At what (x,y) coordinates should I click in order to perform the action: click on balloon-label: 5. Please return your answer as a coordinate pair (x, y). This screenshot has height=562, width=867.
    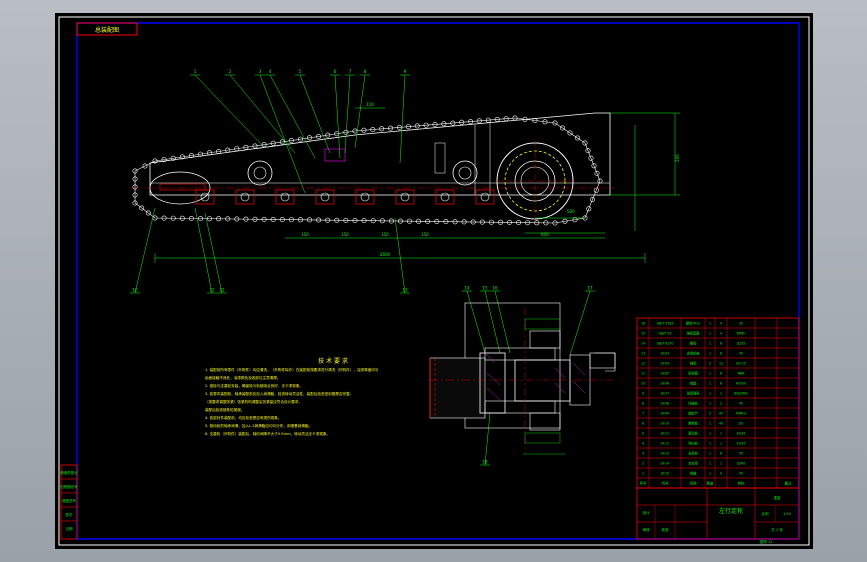
    Looking at the image, I should click on (300, 71).